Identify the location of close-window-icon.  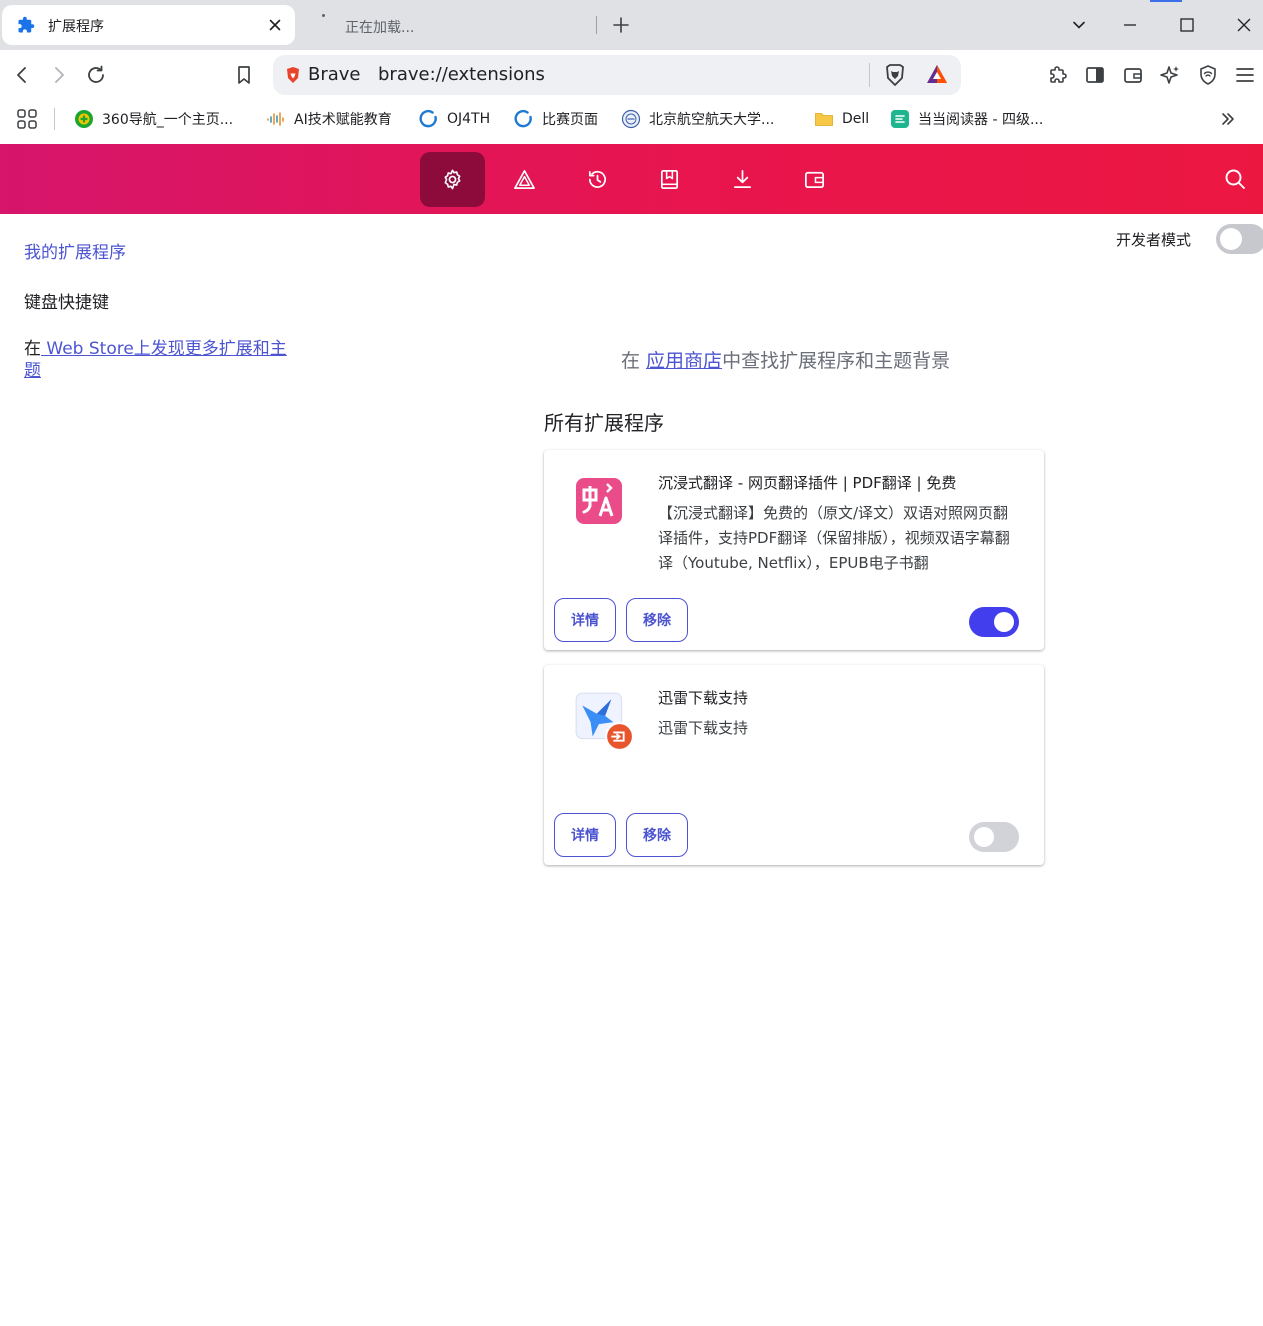
(1244, 25).